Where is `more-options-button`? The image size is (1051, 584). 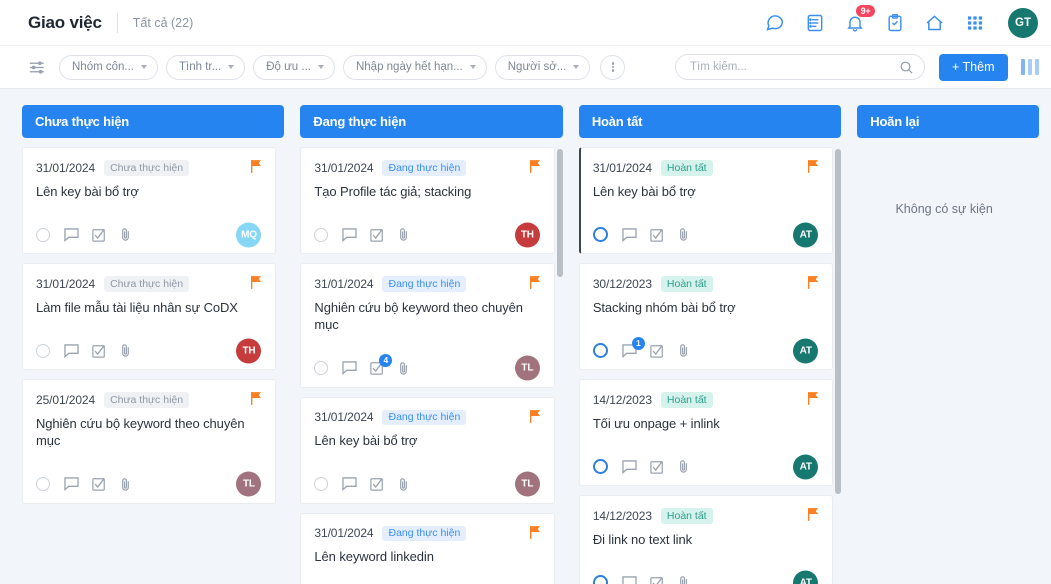 more-options-button is located at coordinates (613, 67).